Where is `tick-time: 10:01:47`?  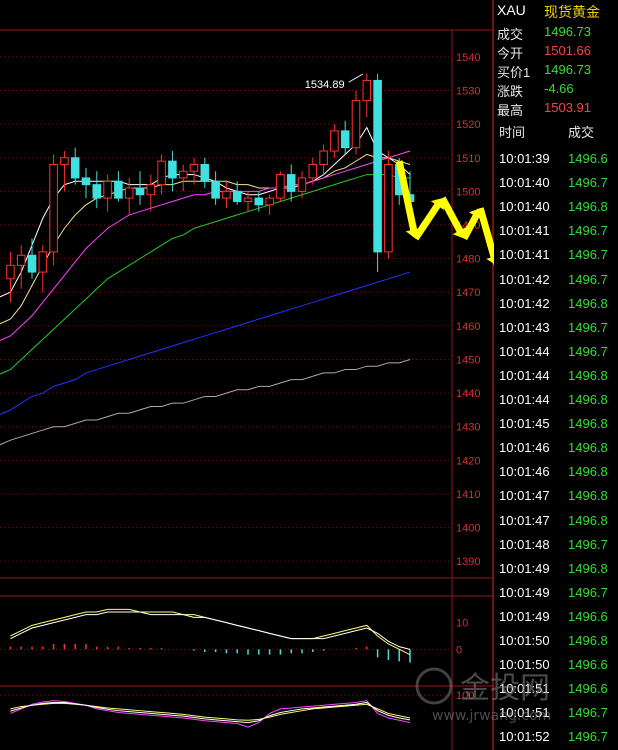 tick-time: 10:01:47 is located at coordinates (524, 520).